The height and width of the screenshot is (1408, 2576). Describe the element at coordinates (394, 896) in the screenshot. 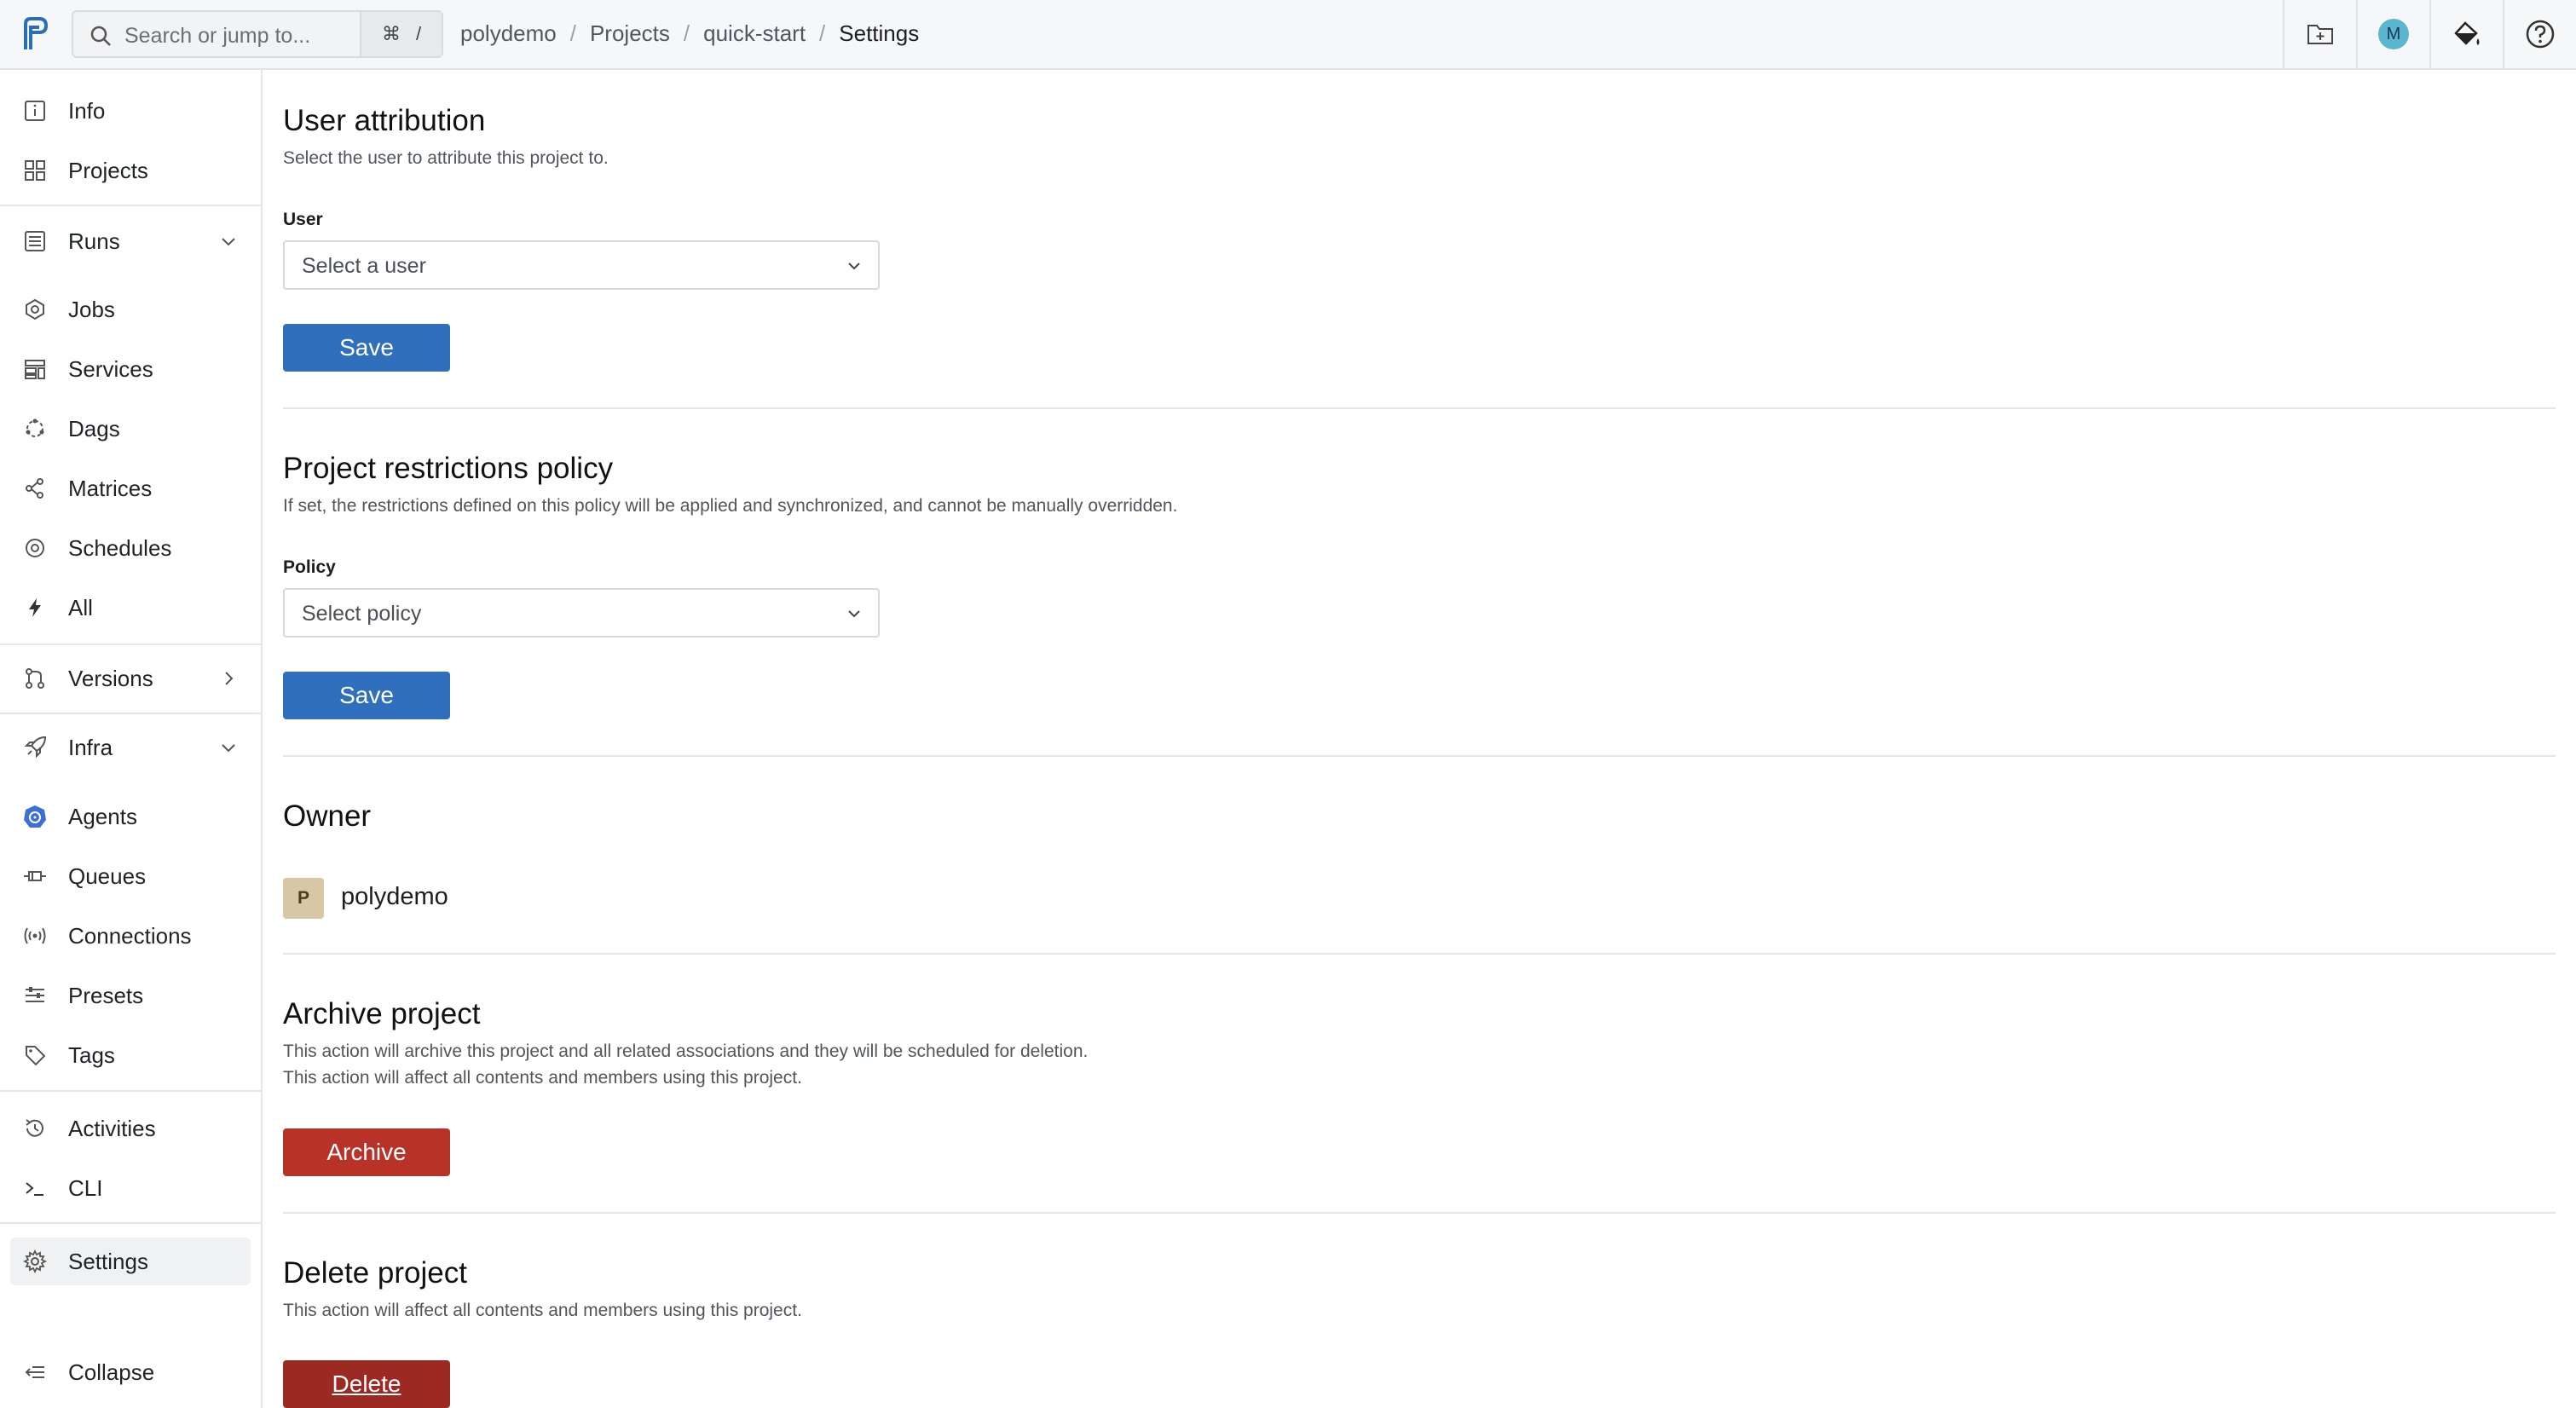

I see `owner-name: polydemo` at that location.